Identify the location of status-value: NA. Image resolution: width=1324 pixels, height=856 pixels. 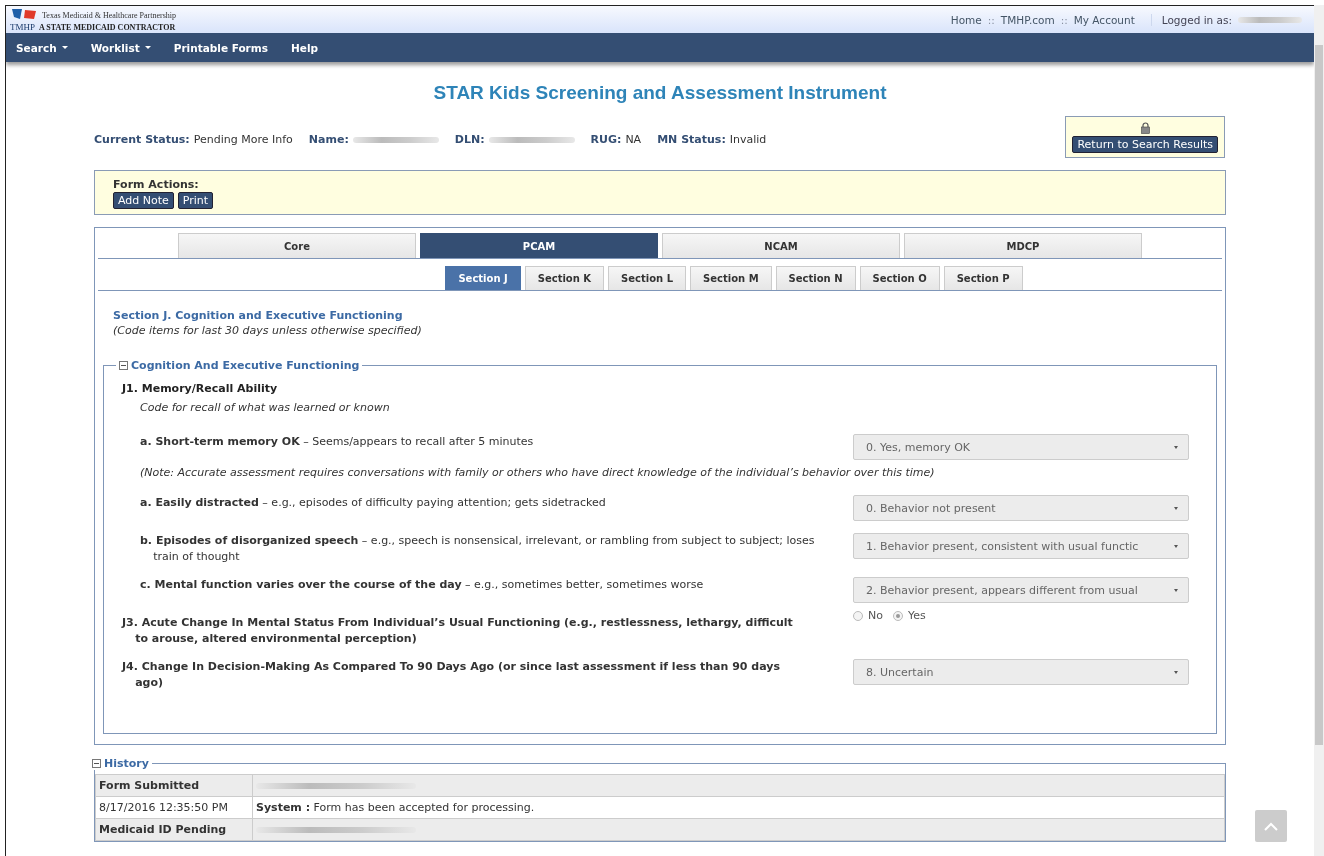
(633, 139).